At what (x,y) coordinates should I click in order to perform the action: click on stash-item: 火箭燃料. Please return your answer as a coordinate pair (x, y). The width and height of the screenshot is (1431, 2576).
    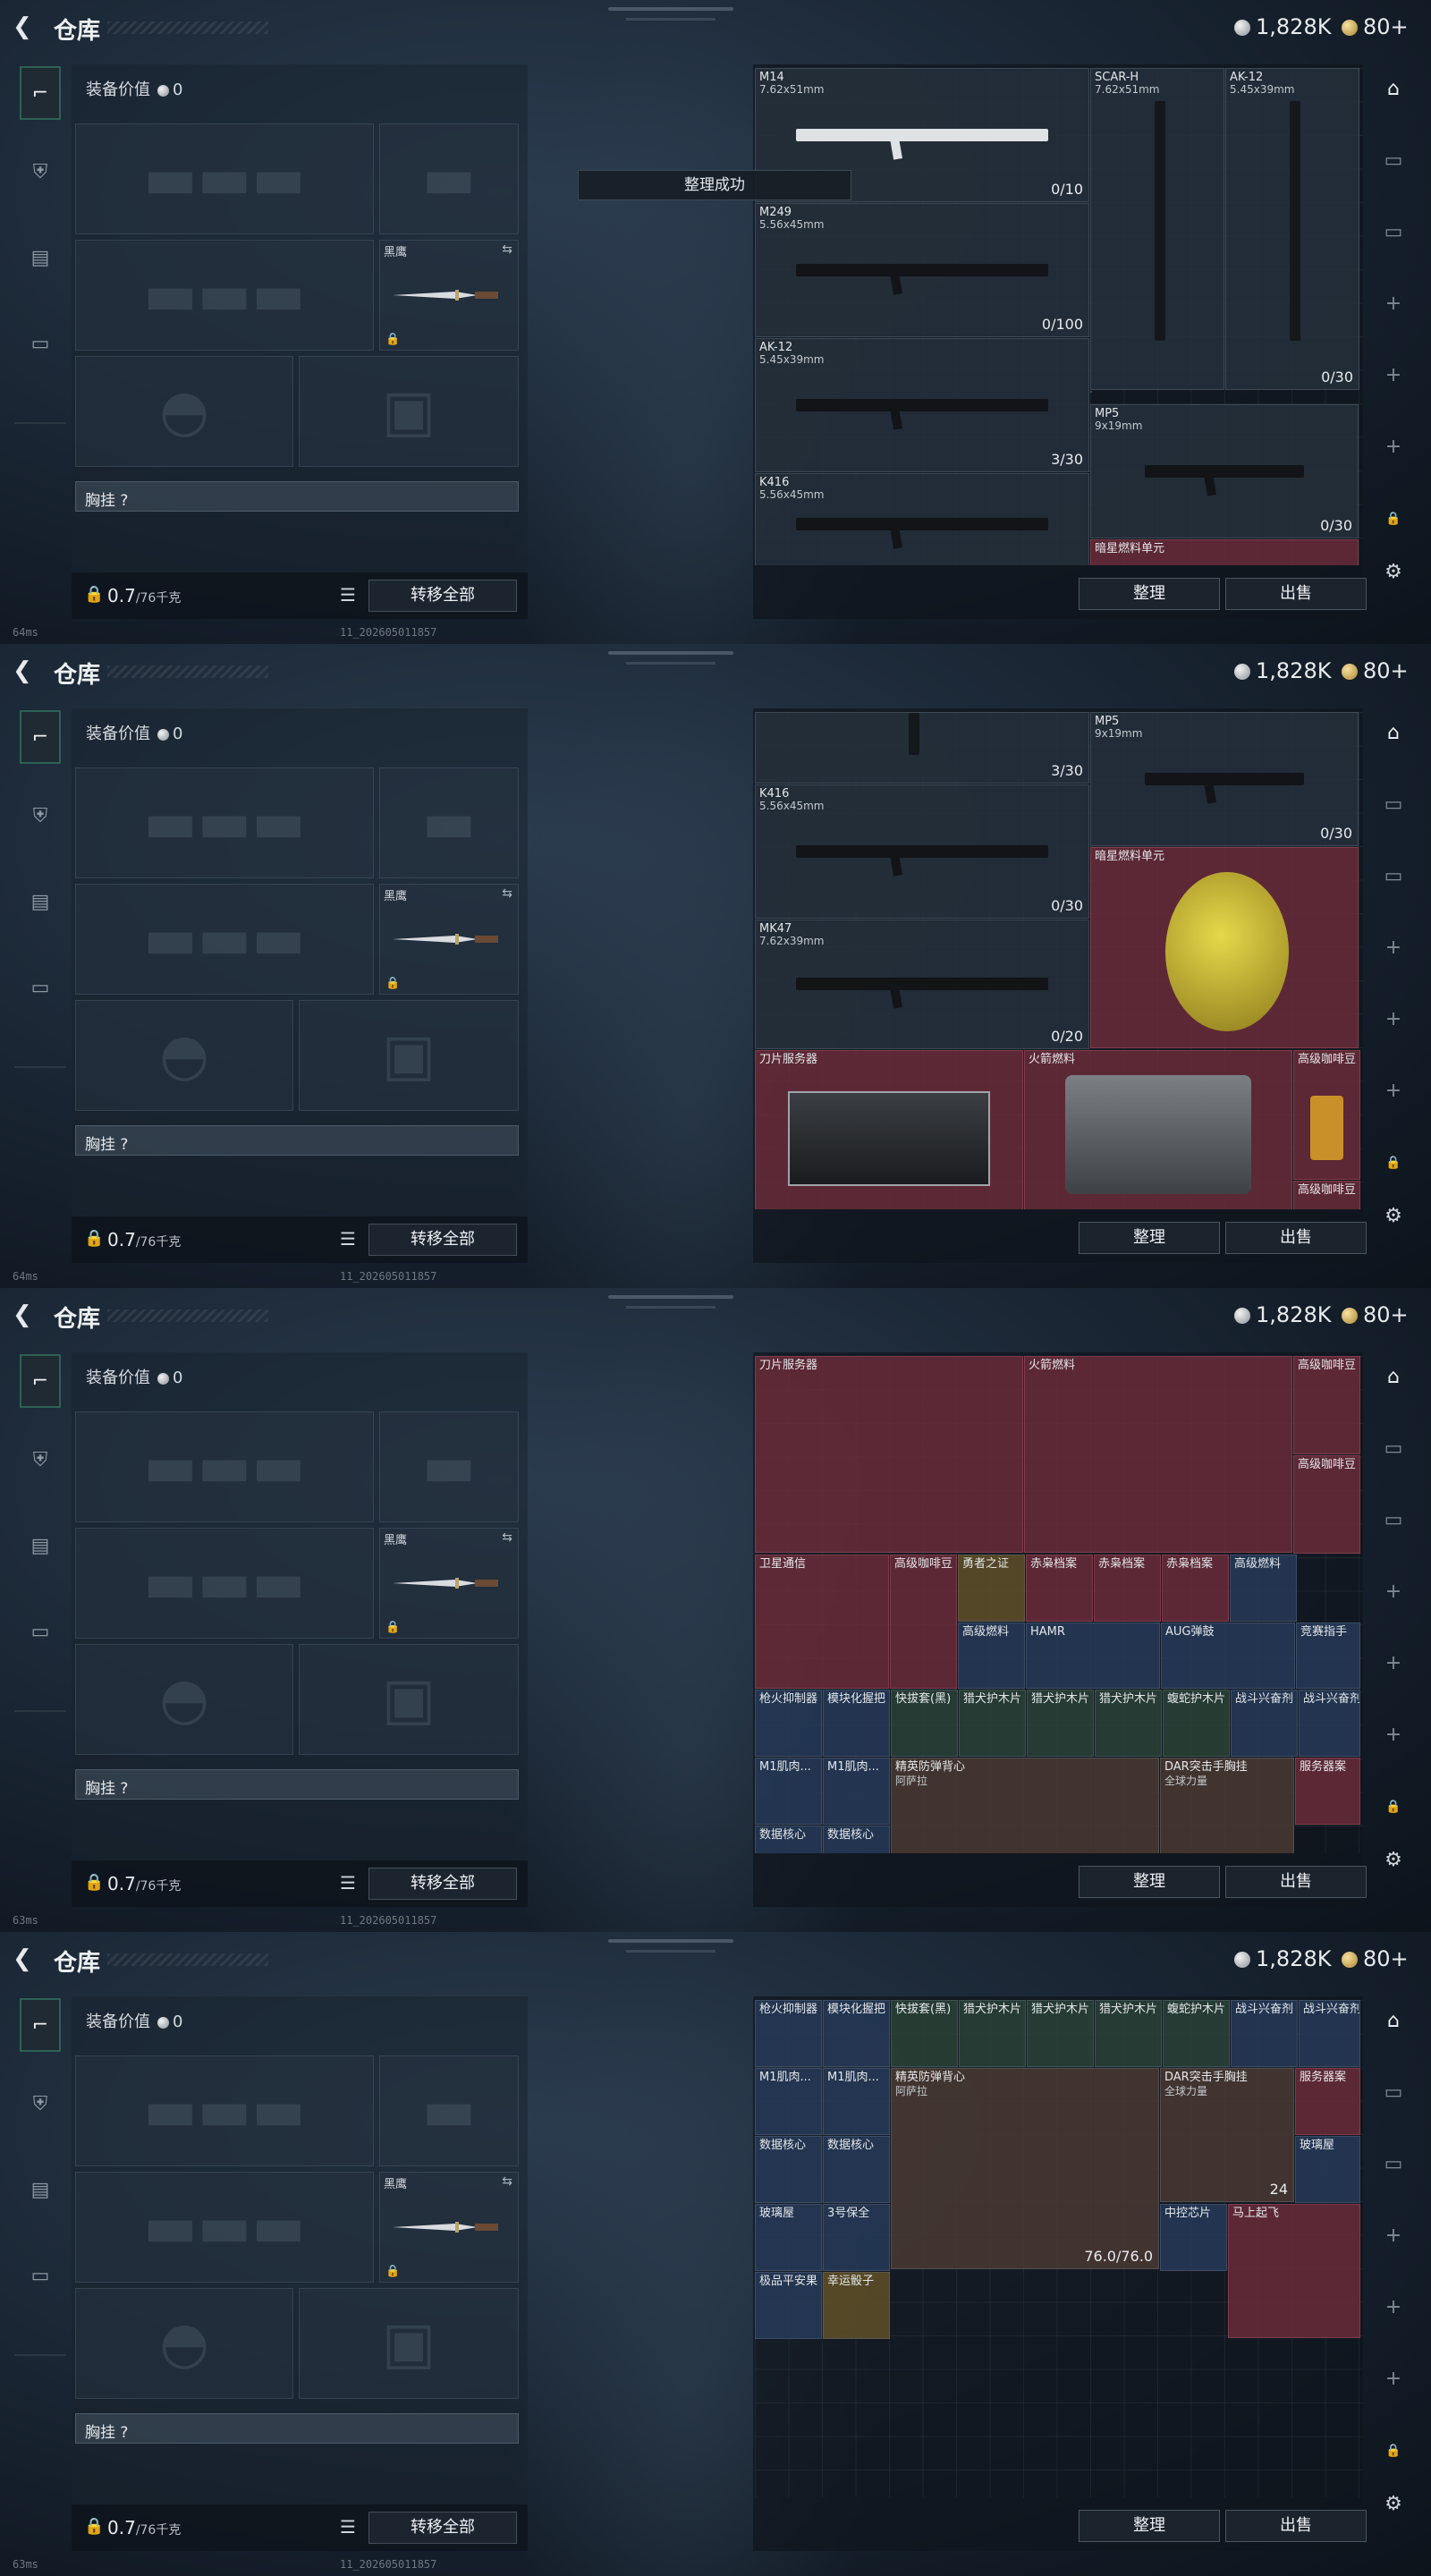
    Looking at the image, I should click on (1158, 1129).